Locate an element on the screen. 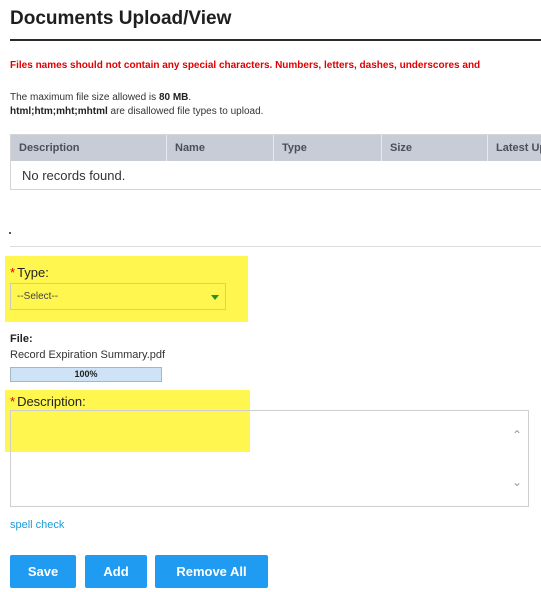  max-size-line: The maximum file size allowed is 80 MB. is located at coordinates (136, 98).